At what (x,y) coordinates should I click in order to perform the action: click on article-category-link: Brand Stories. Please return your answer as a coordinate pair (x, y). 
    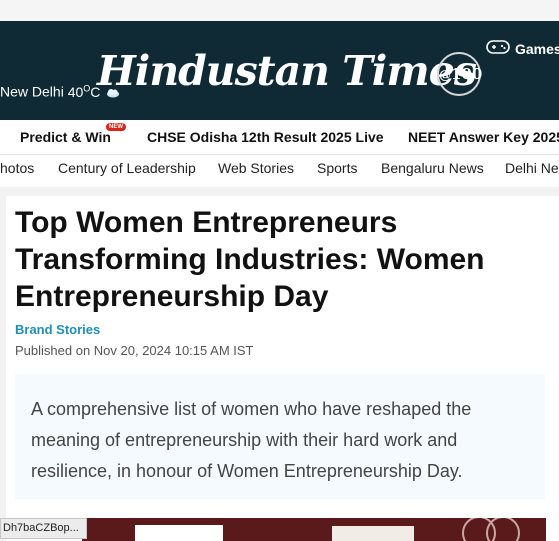
    Looking at the image, I should click on (57, 329).